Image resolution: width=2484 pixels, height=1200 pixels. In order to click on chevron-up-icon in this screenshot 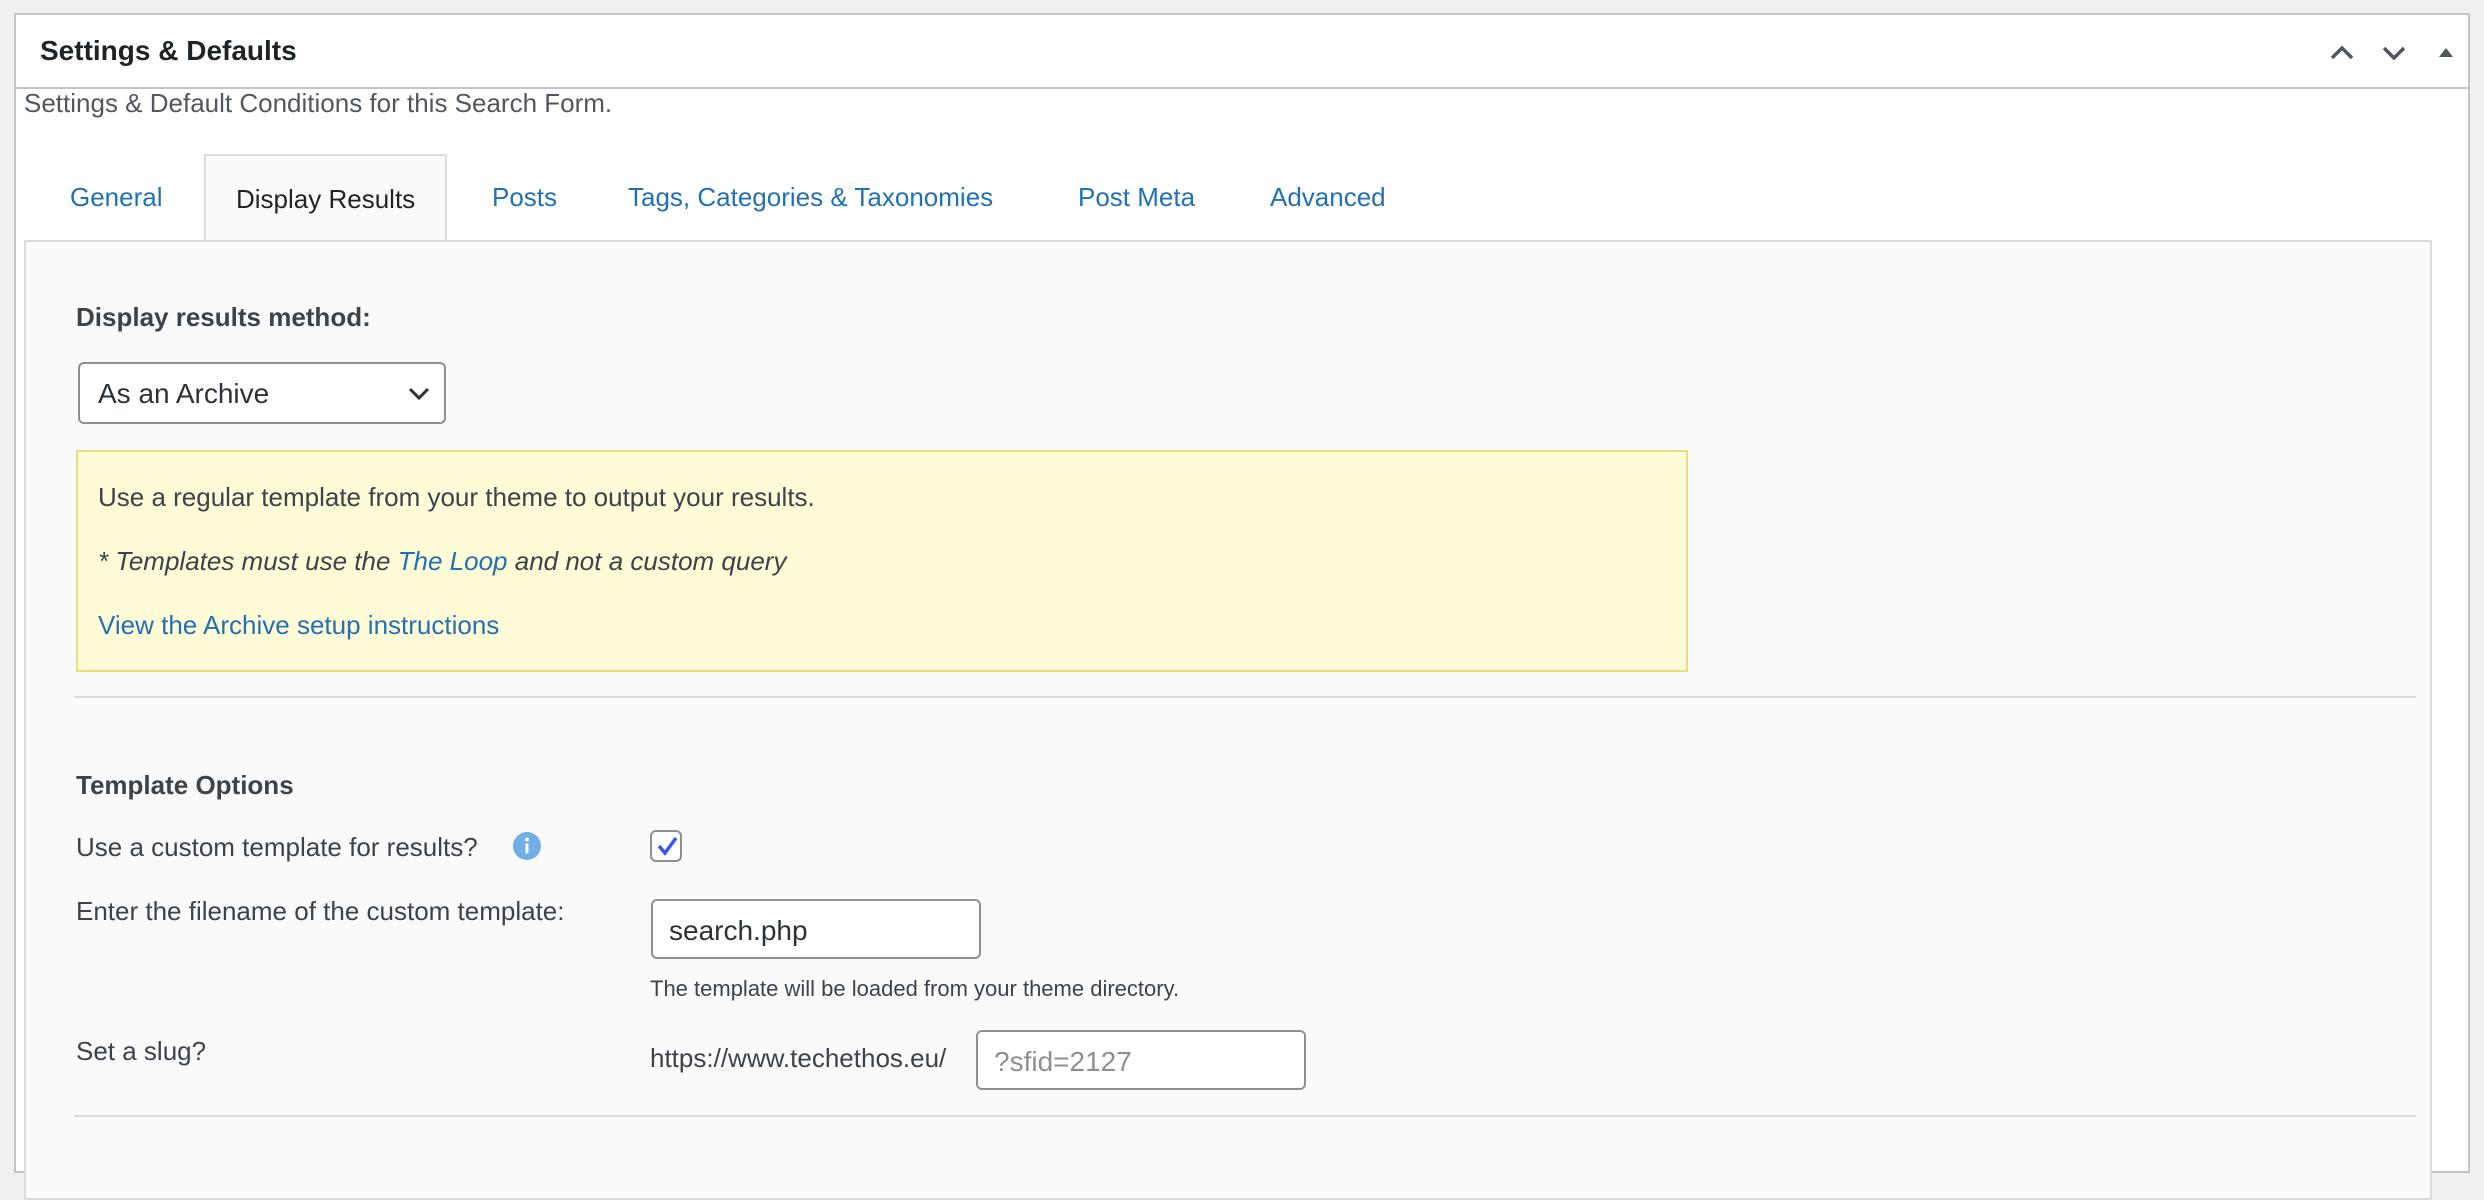, I will do `click(2342, 52)`.